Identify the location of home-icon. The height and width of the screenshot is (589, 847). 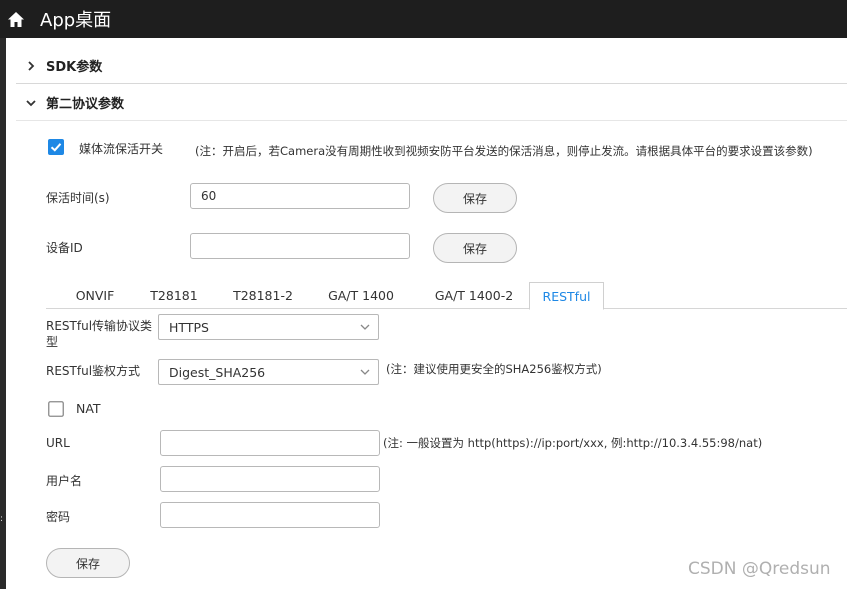
(16, 19).